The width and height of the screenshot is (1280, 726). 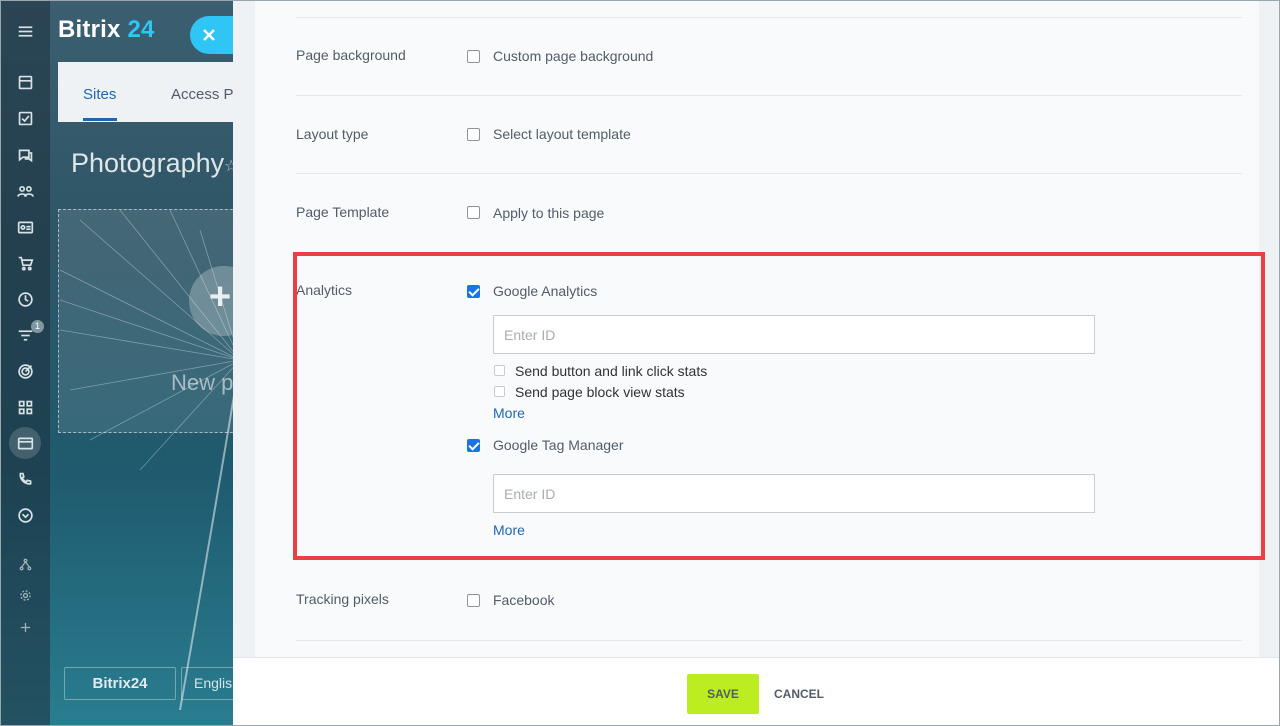 What do you see at coordinates (158, 321) in the screenshot?
I see `new-page-tile: + New p` at bounding box center [158, 321].